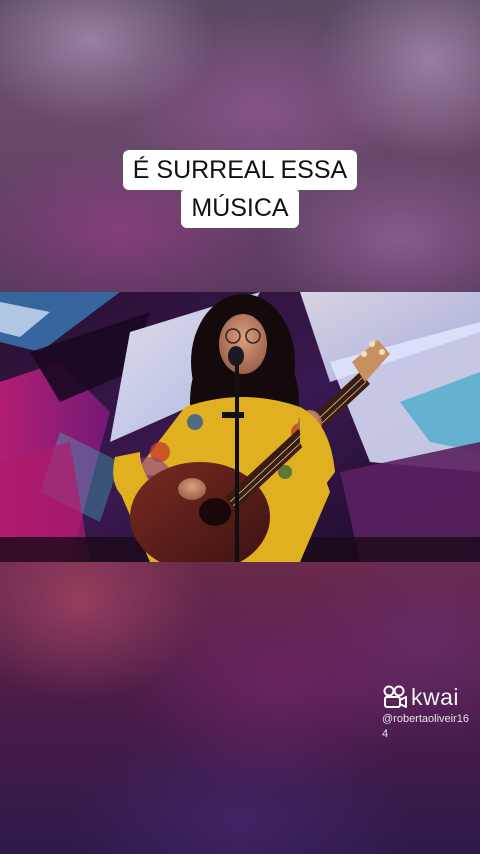 Image resolution: width=480 pixels, height=854 pixels. I want to click on caption-line-1: É SURREAL ESSA, so click(240, 170).